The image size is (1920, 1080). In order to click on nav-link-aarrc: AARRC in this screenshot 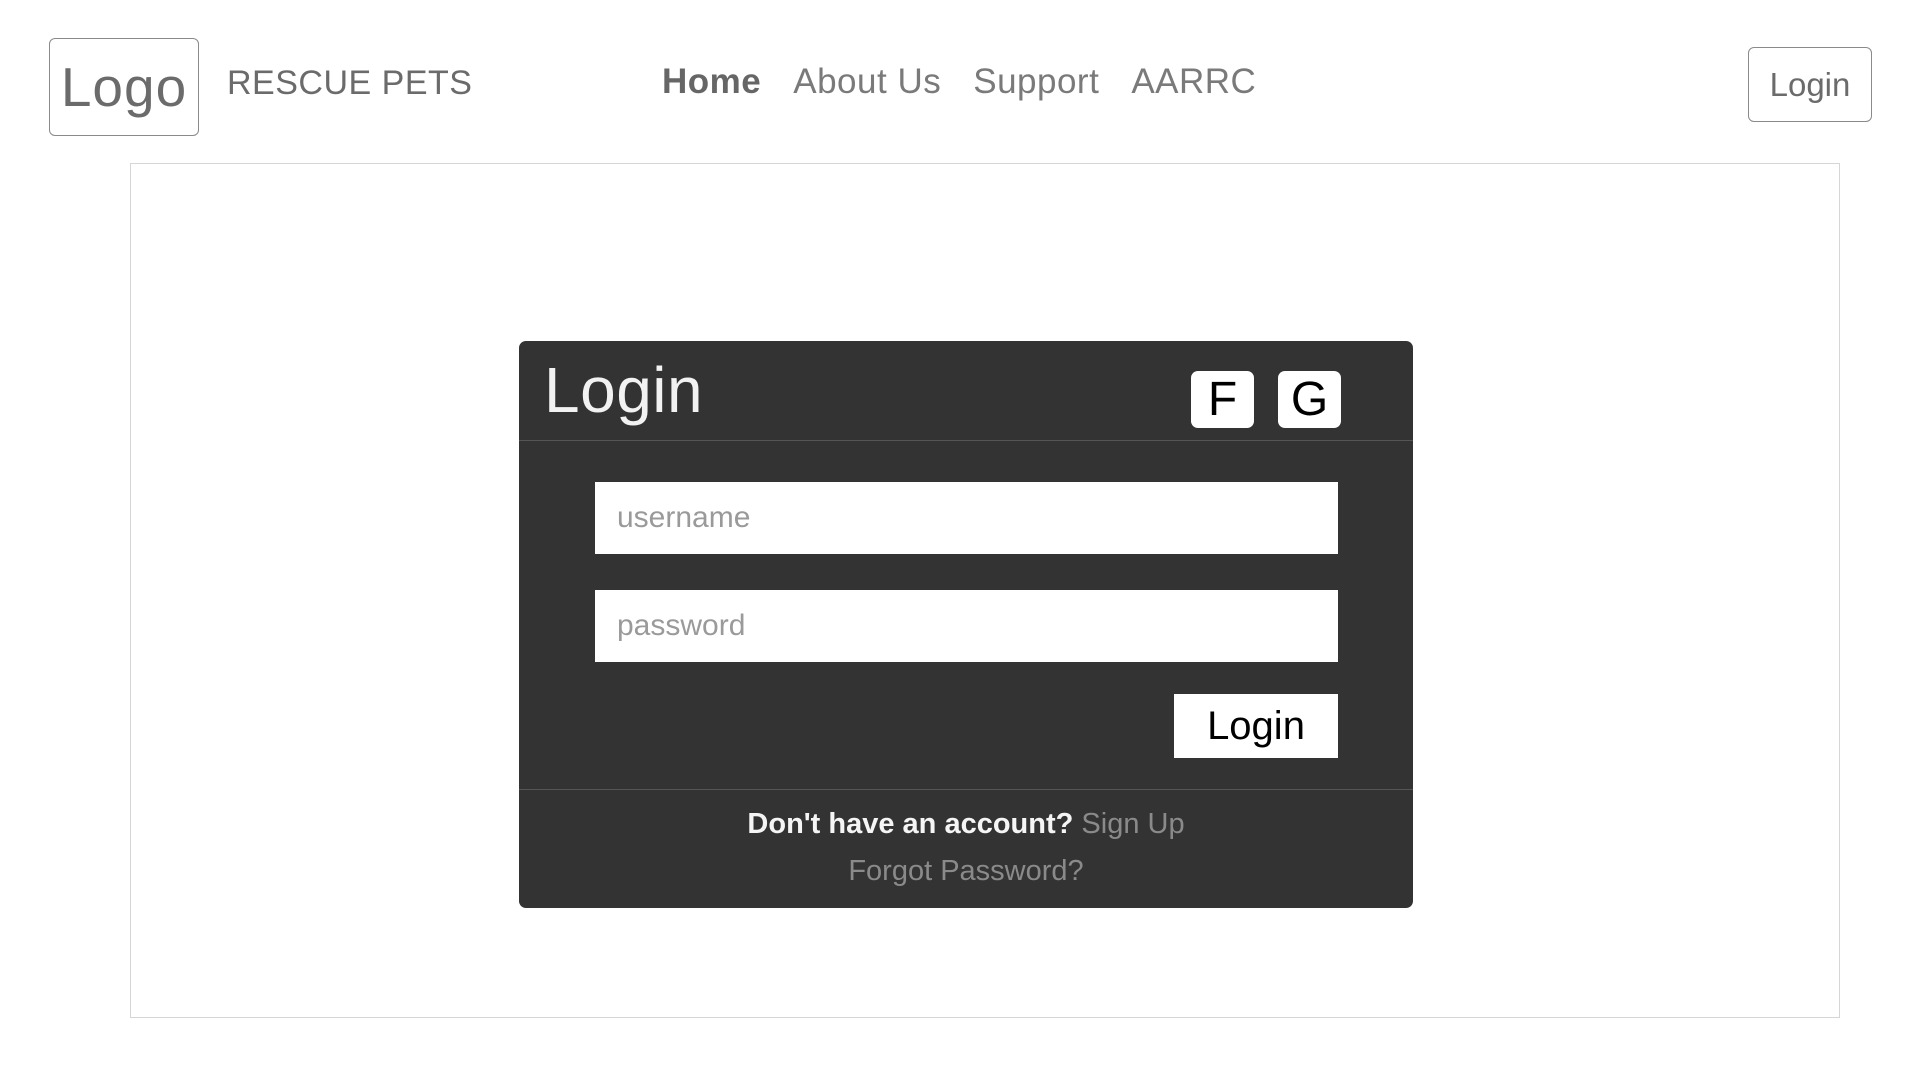, I will do `click(1193, 82)`.